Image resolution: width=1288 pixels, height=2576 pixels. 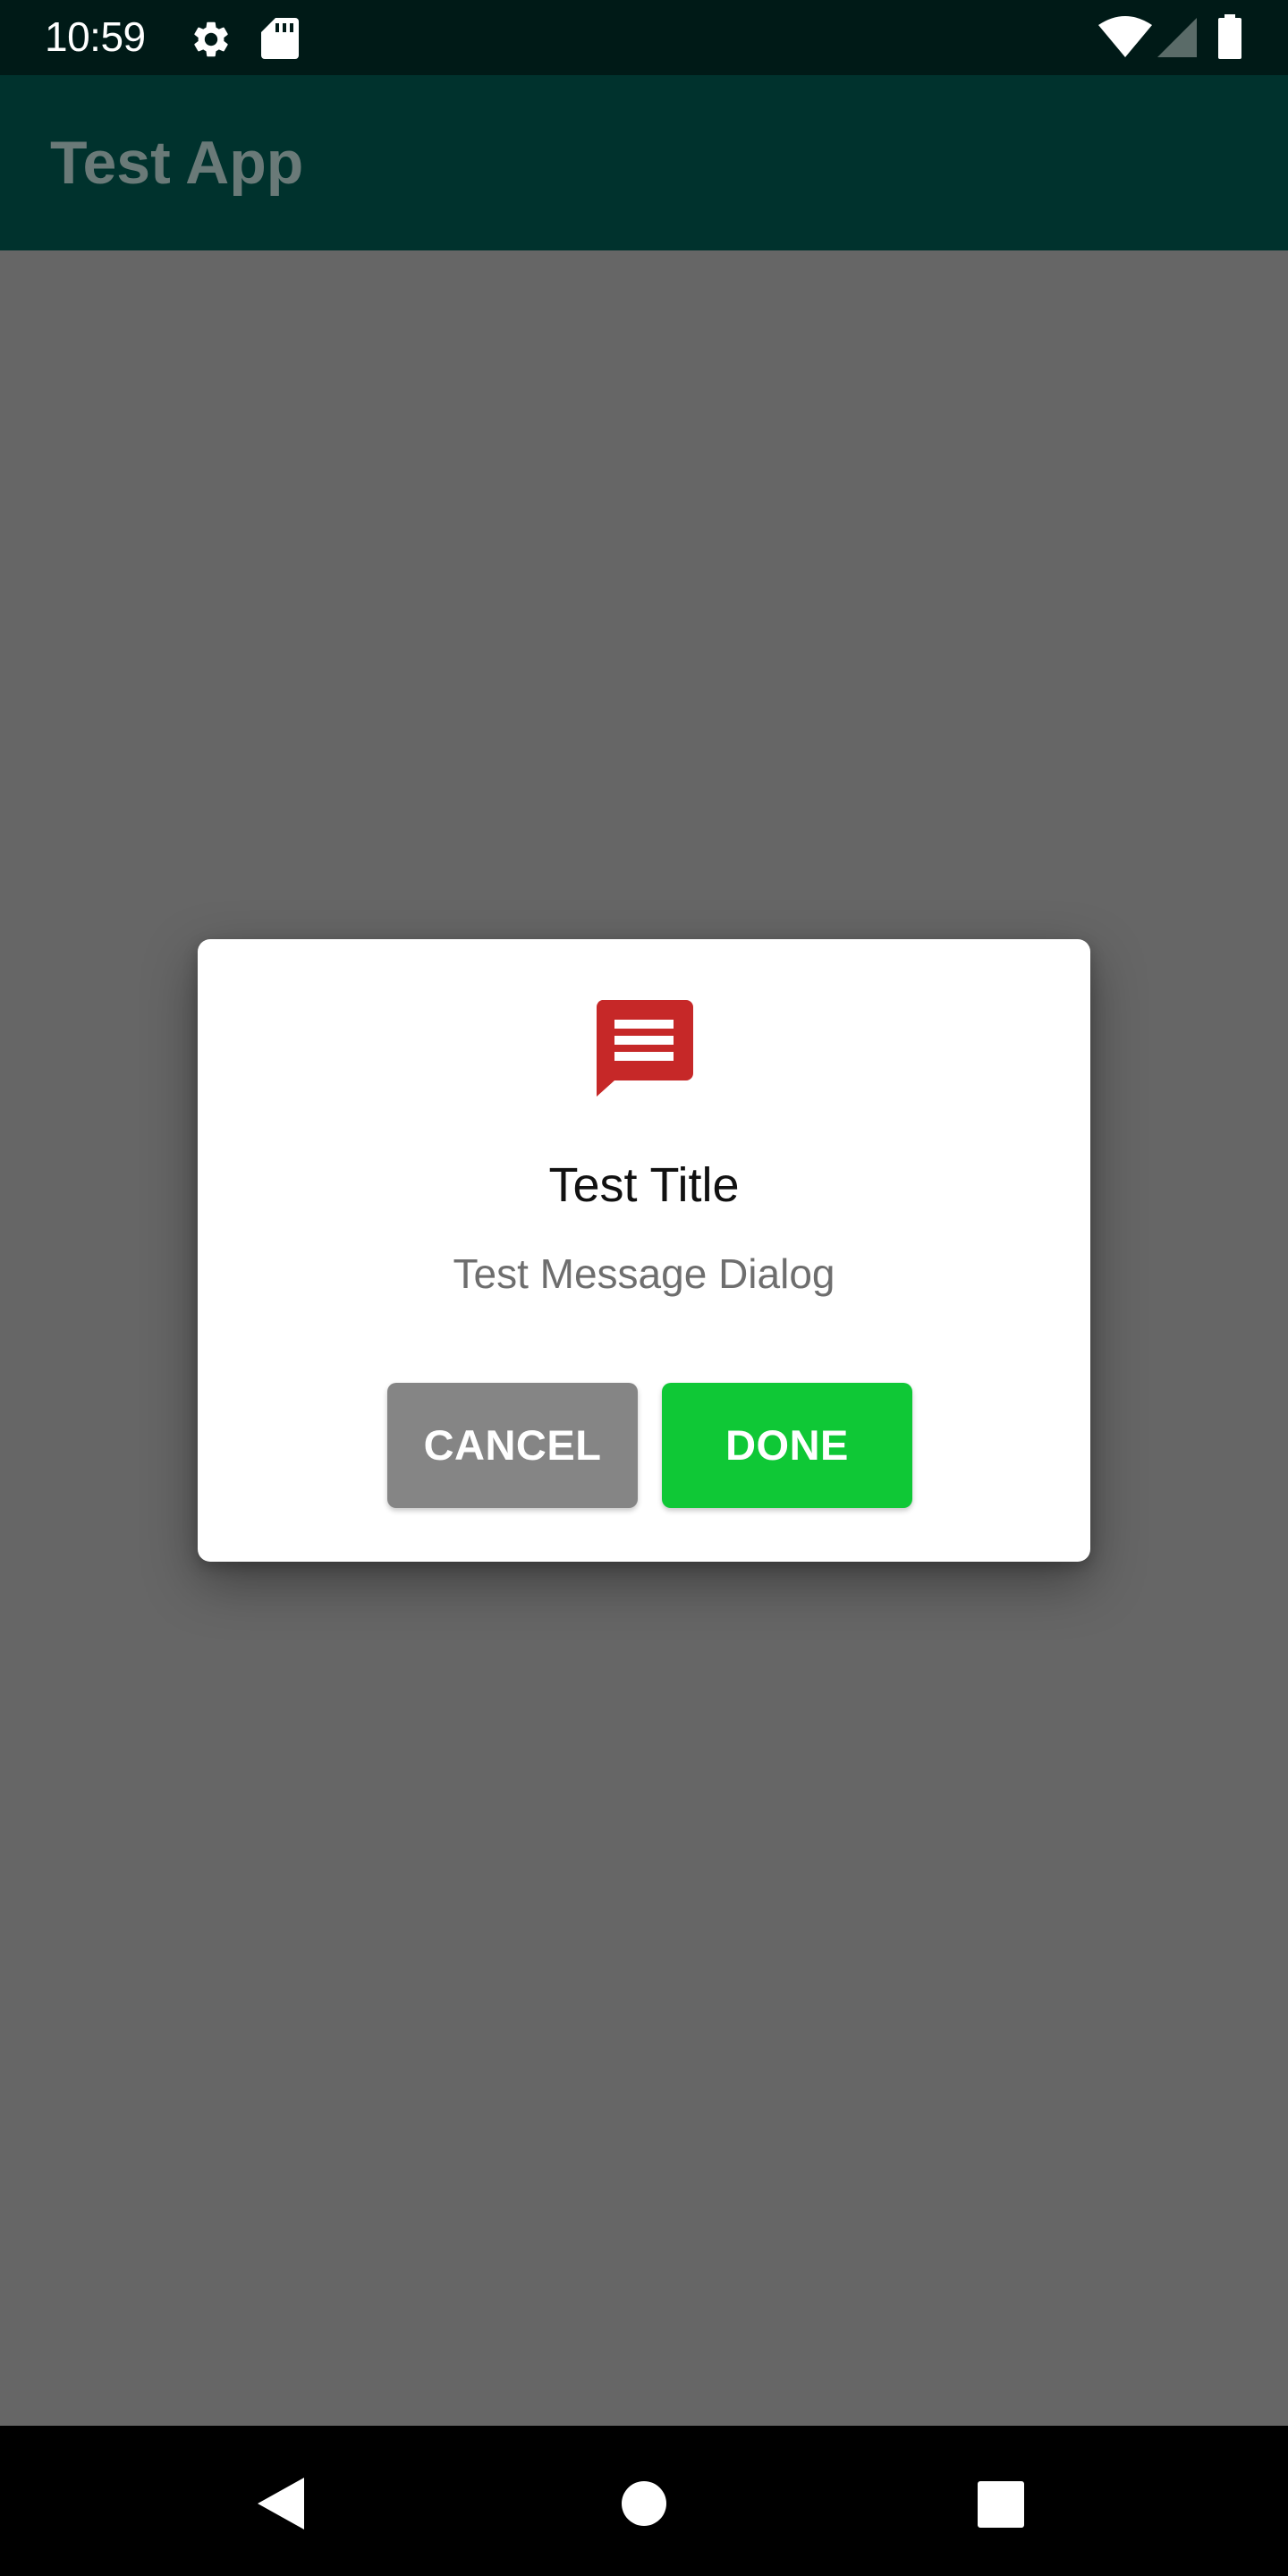 What do you see at coordinates (787, 1445) in the screenshot?
I see `done-button: DONE` at bounding box center [787, 1445].